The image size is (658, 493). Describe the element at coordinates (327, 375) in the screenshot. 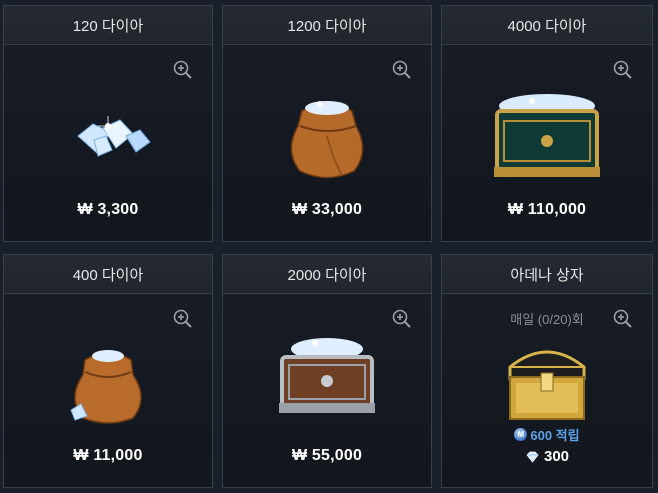

I see `silver-chest-image` at that location.